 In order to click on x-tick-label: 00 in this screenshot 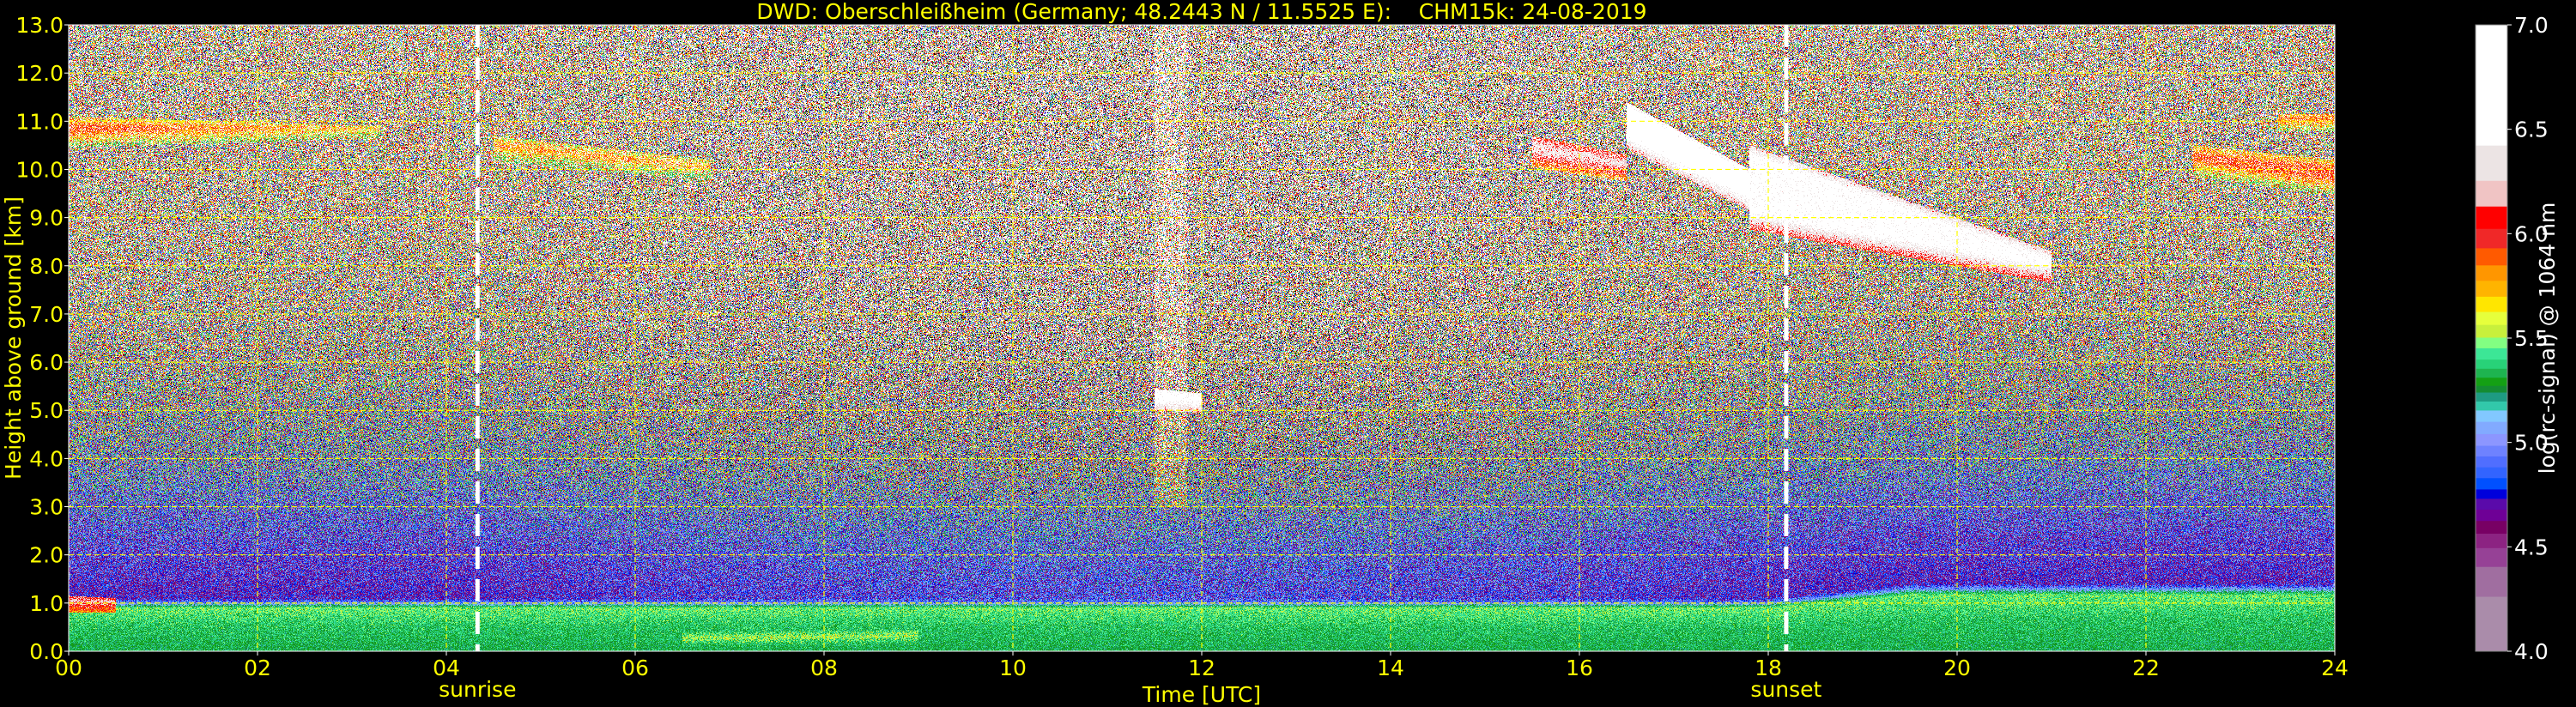, I will do `click(68, 668)`.